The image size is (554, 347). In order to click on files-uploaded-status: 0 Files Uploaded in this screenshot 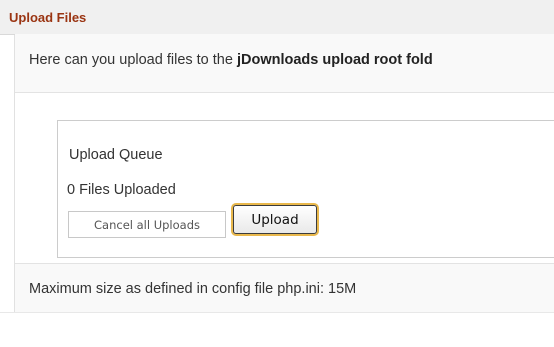, I will do `click(121, 190)`.